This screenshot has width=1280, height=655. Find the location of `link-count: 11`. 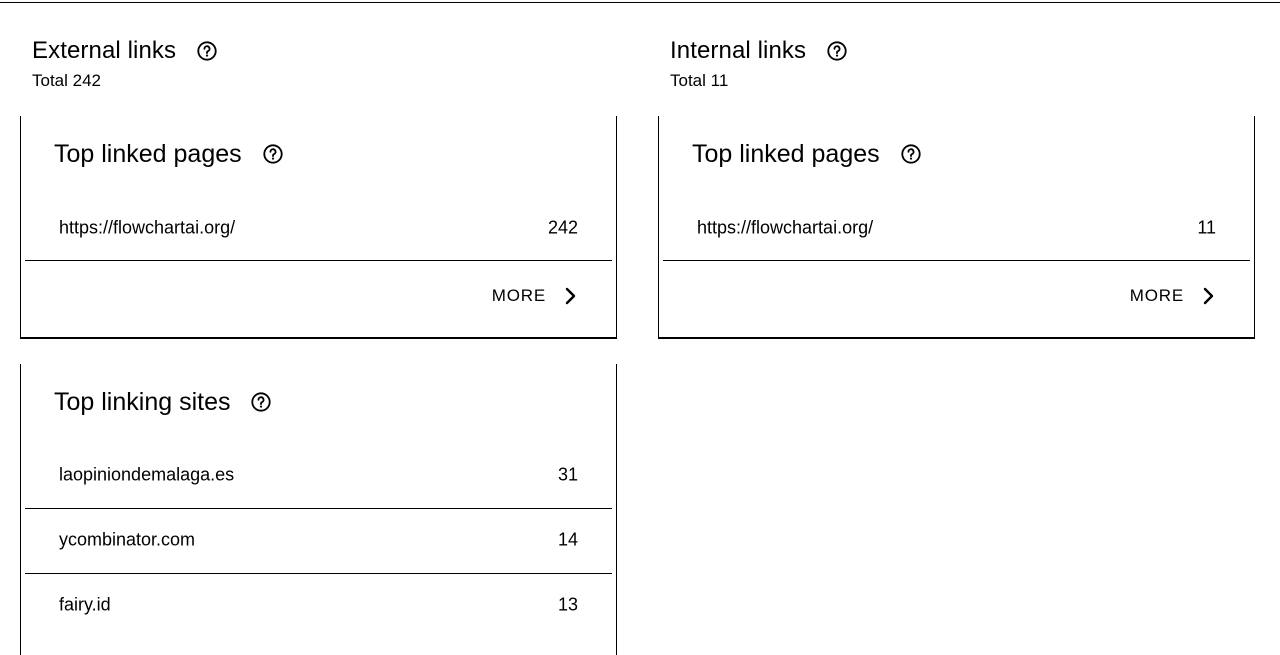

link-count: 11 is located at coordinates (1206, 227).